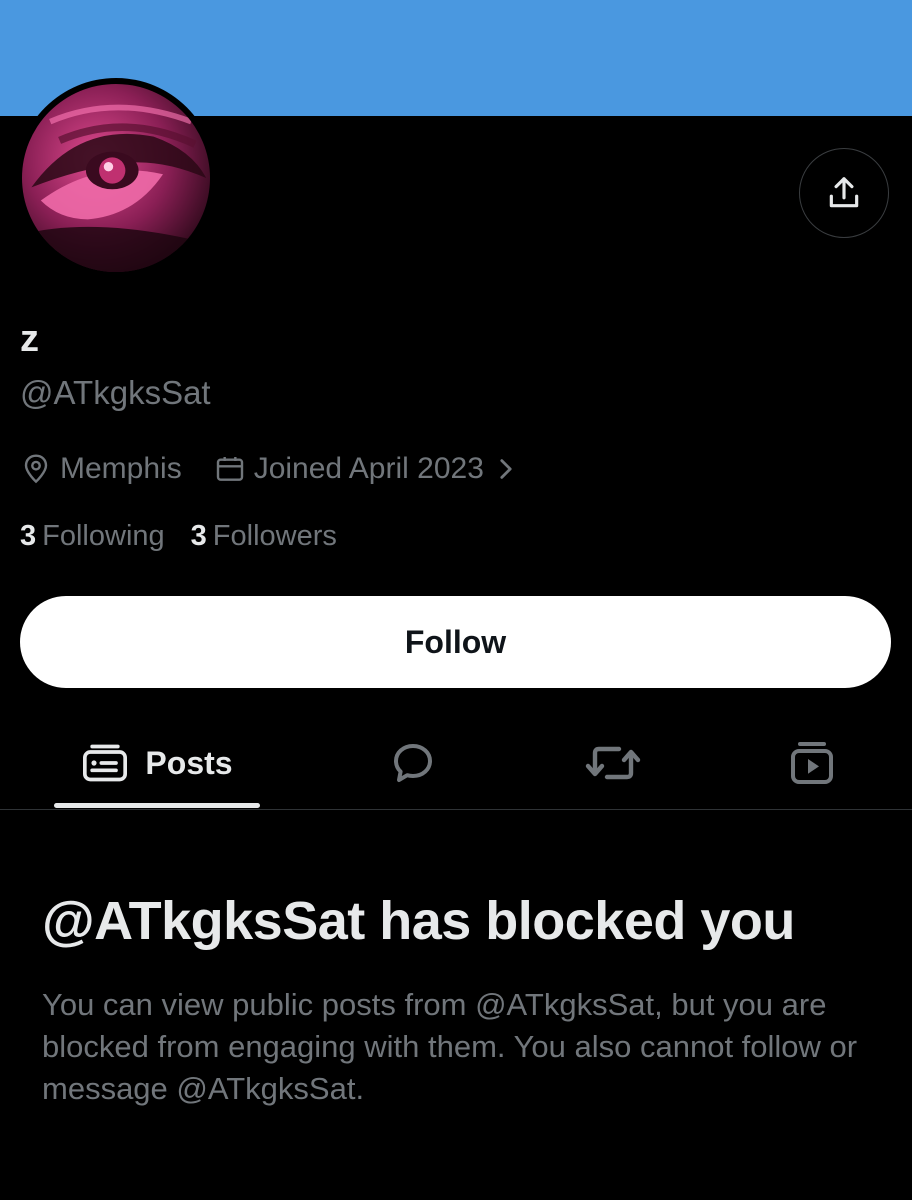  Describe the element at coordinates (28, 536) in the screenshot. I see `following-count: 3` at that location.